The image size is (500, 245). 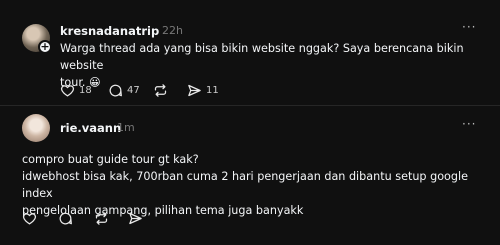 I want to click on like-button: 18, so click(x=76, y=90).